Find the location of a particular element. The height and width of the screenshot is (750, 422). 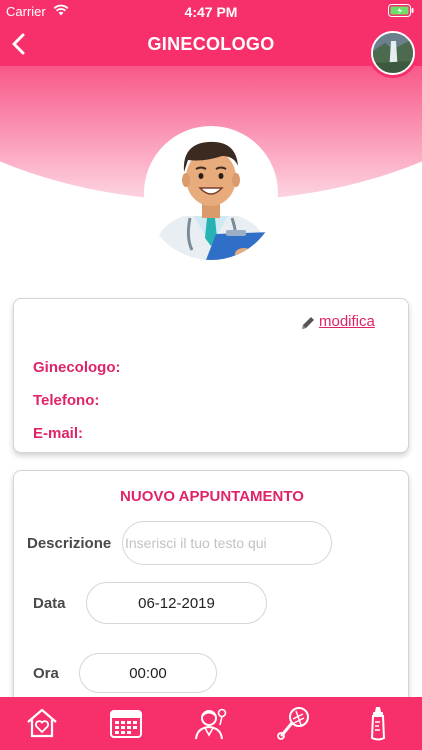

date-label: Data is located at coordinates (49, 603).